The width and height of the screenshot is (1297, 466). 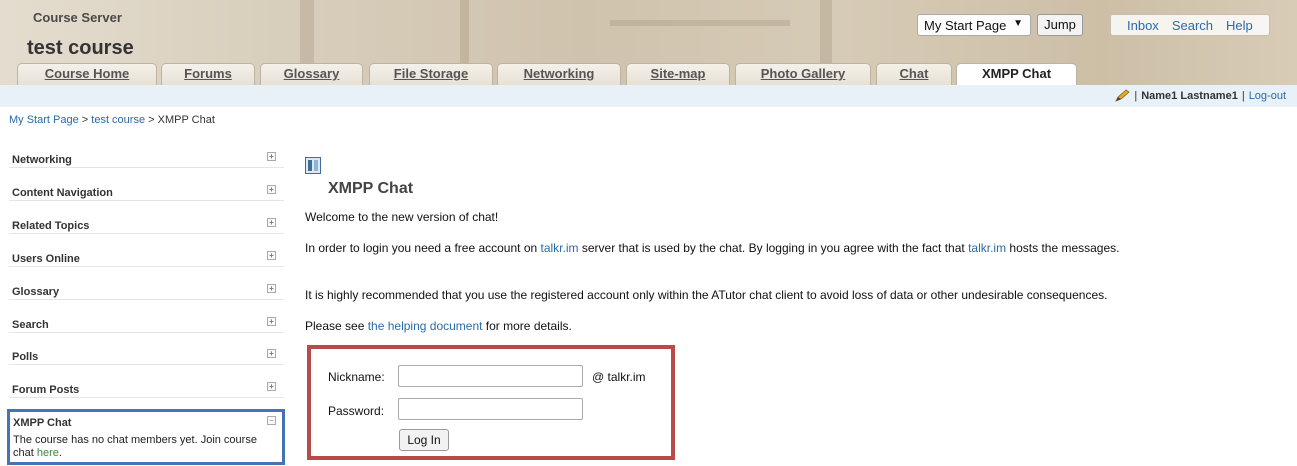 I want to click on dropdown-arrow-icon: ▼, so click(x=1018, y=23).